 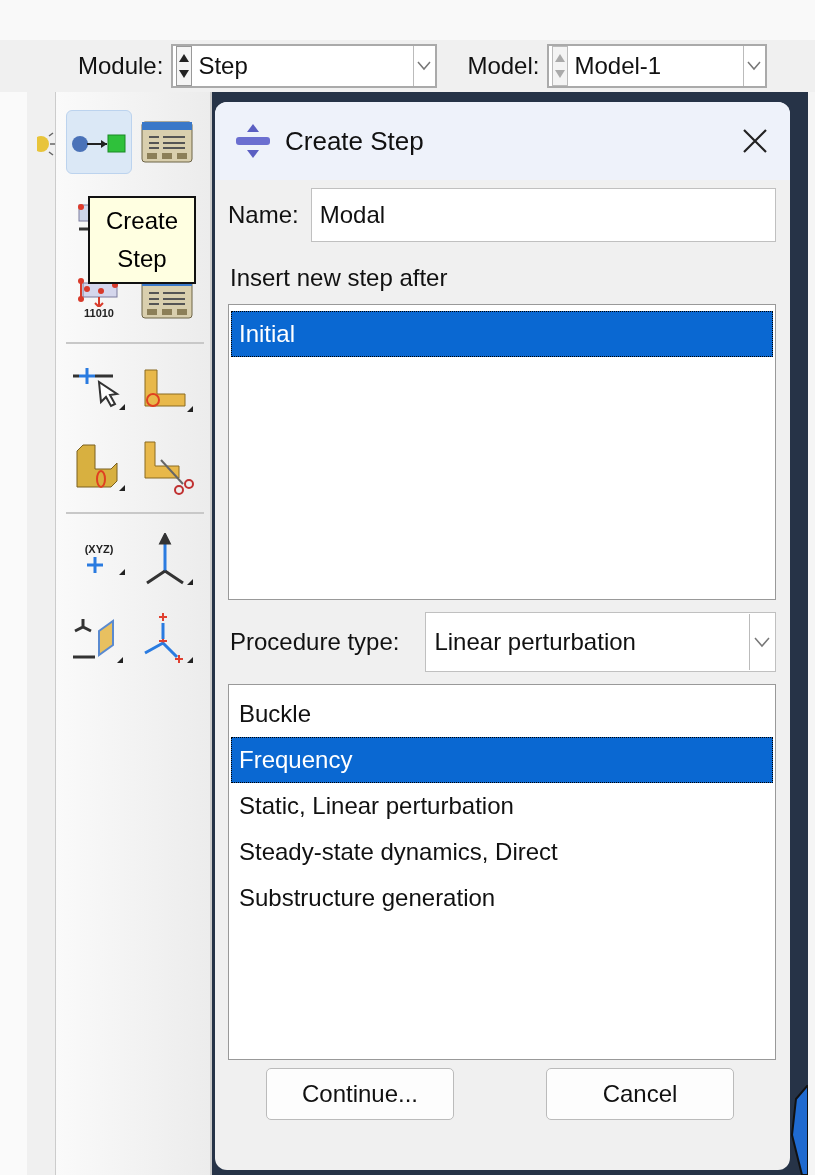 I want to click on name-label: Name:, so click(x=263, y=215).